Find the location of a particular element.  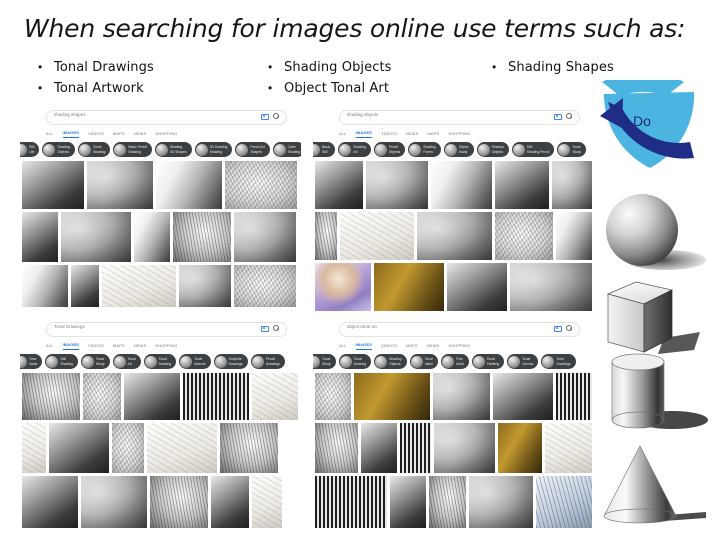

tab-news: NEWS is located at coordinates (140, 346).